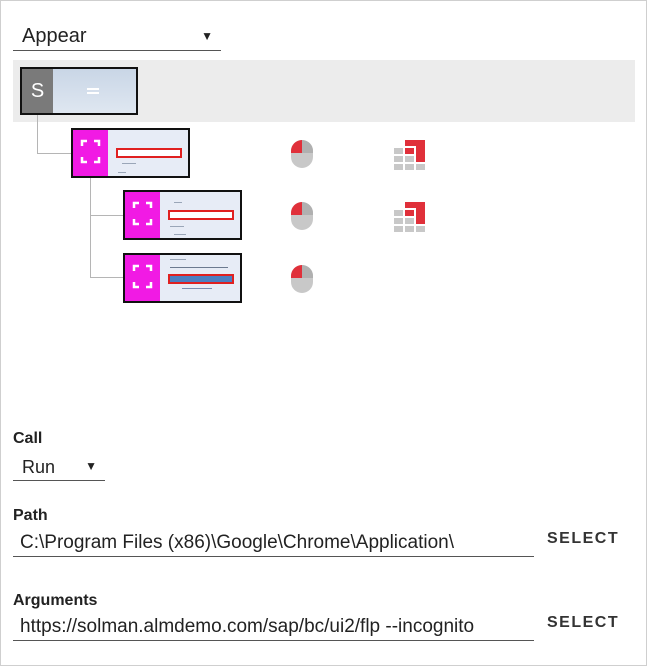  I want to click on path-select-button: SELECT, so click(583, 539).